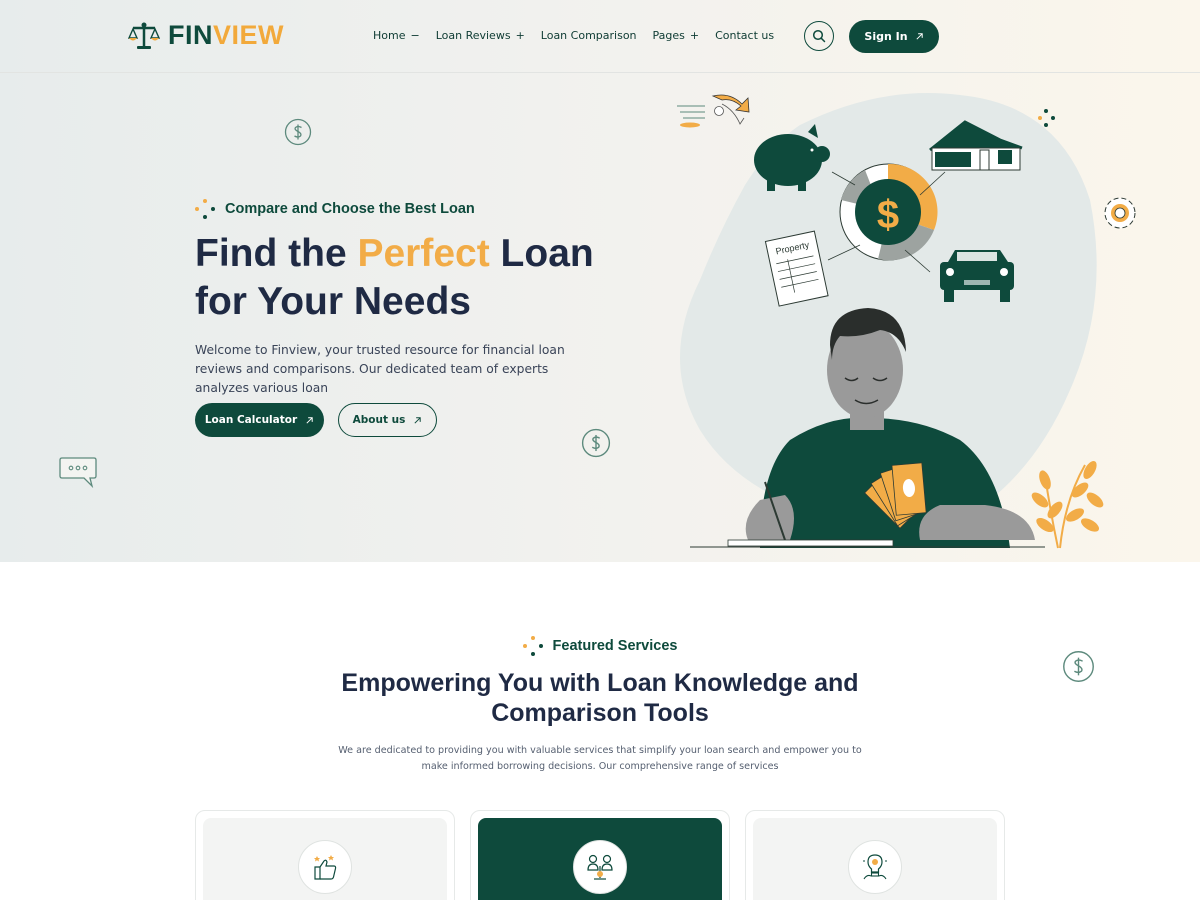  I want to click on about-us-button: About us, so click(387, 420).